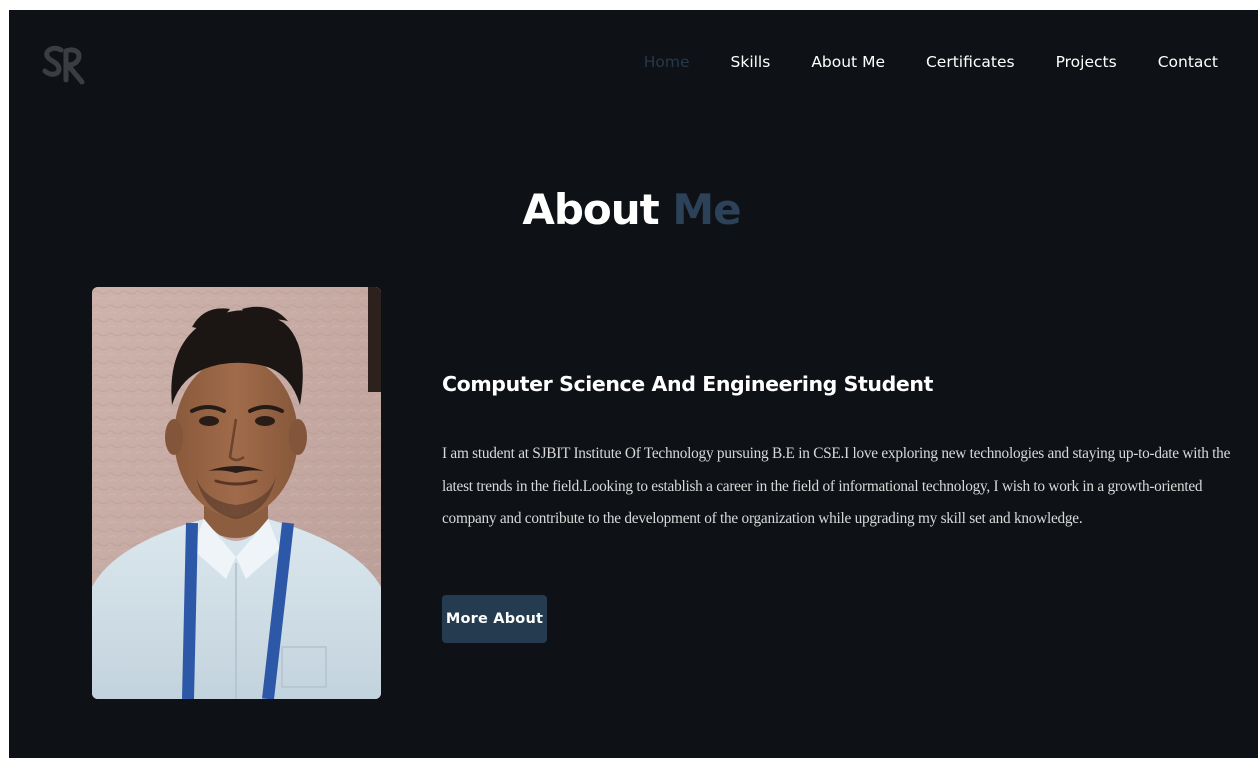  What do you see at coordinates (970, 62) in the screenshot?
I see `nav-certificates: Certificates` at bounding box center [970, 62].